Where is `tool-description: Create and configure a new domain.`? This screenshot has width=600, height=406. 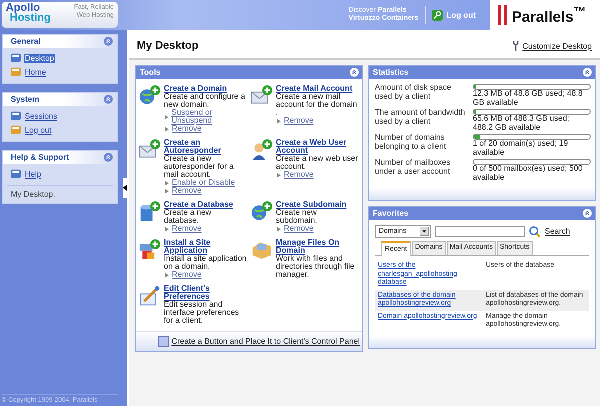 tool-description: Create and configure a new domain. is located at coordinates (205, 101).